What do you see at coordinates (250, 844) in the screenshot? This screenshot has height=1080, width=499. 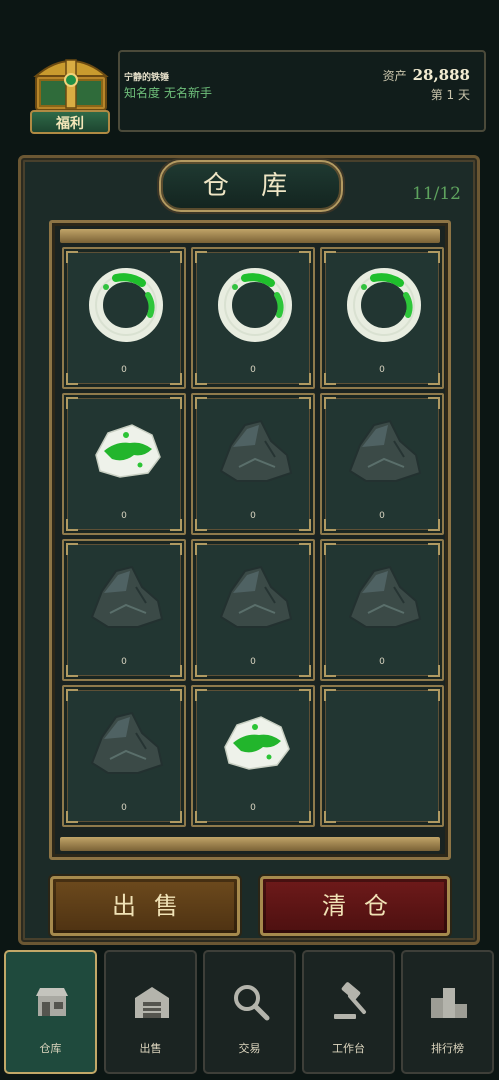 I see `grid-bottom-rail` at bounding box center [250, 844].